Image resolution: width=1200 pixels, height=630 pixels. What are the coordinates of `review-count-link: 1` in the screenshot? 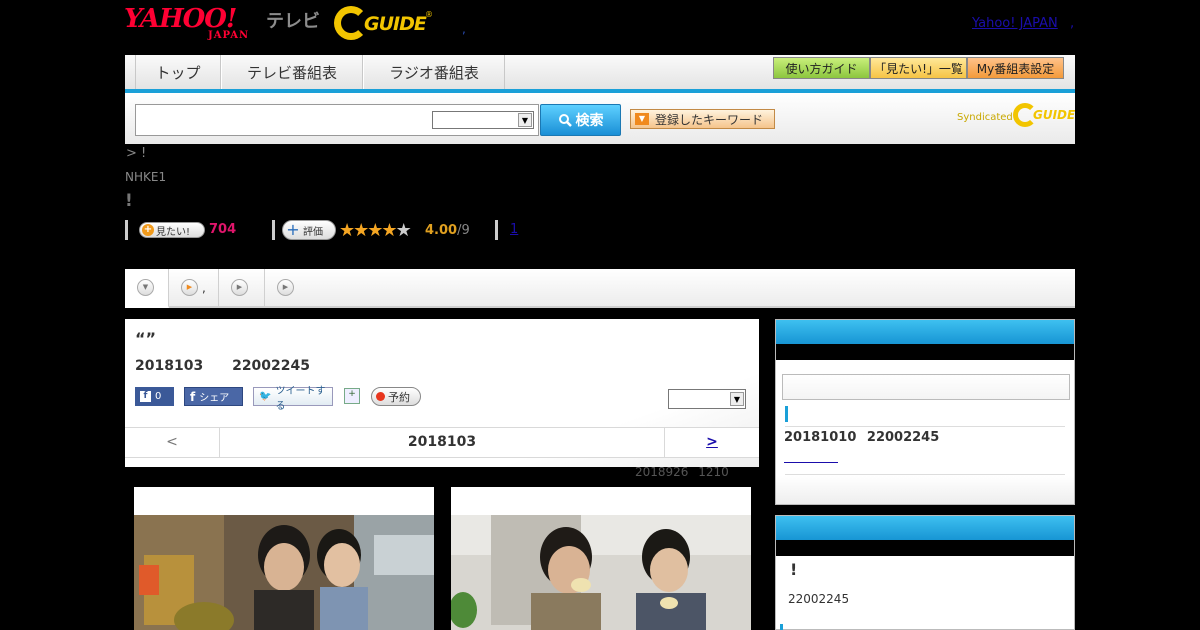 It's located at (514, 229).